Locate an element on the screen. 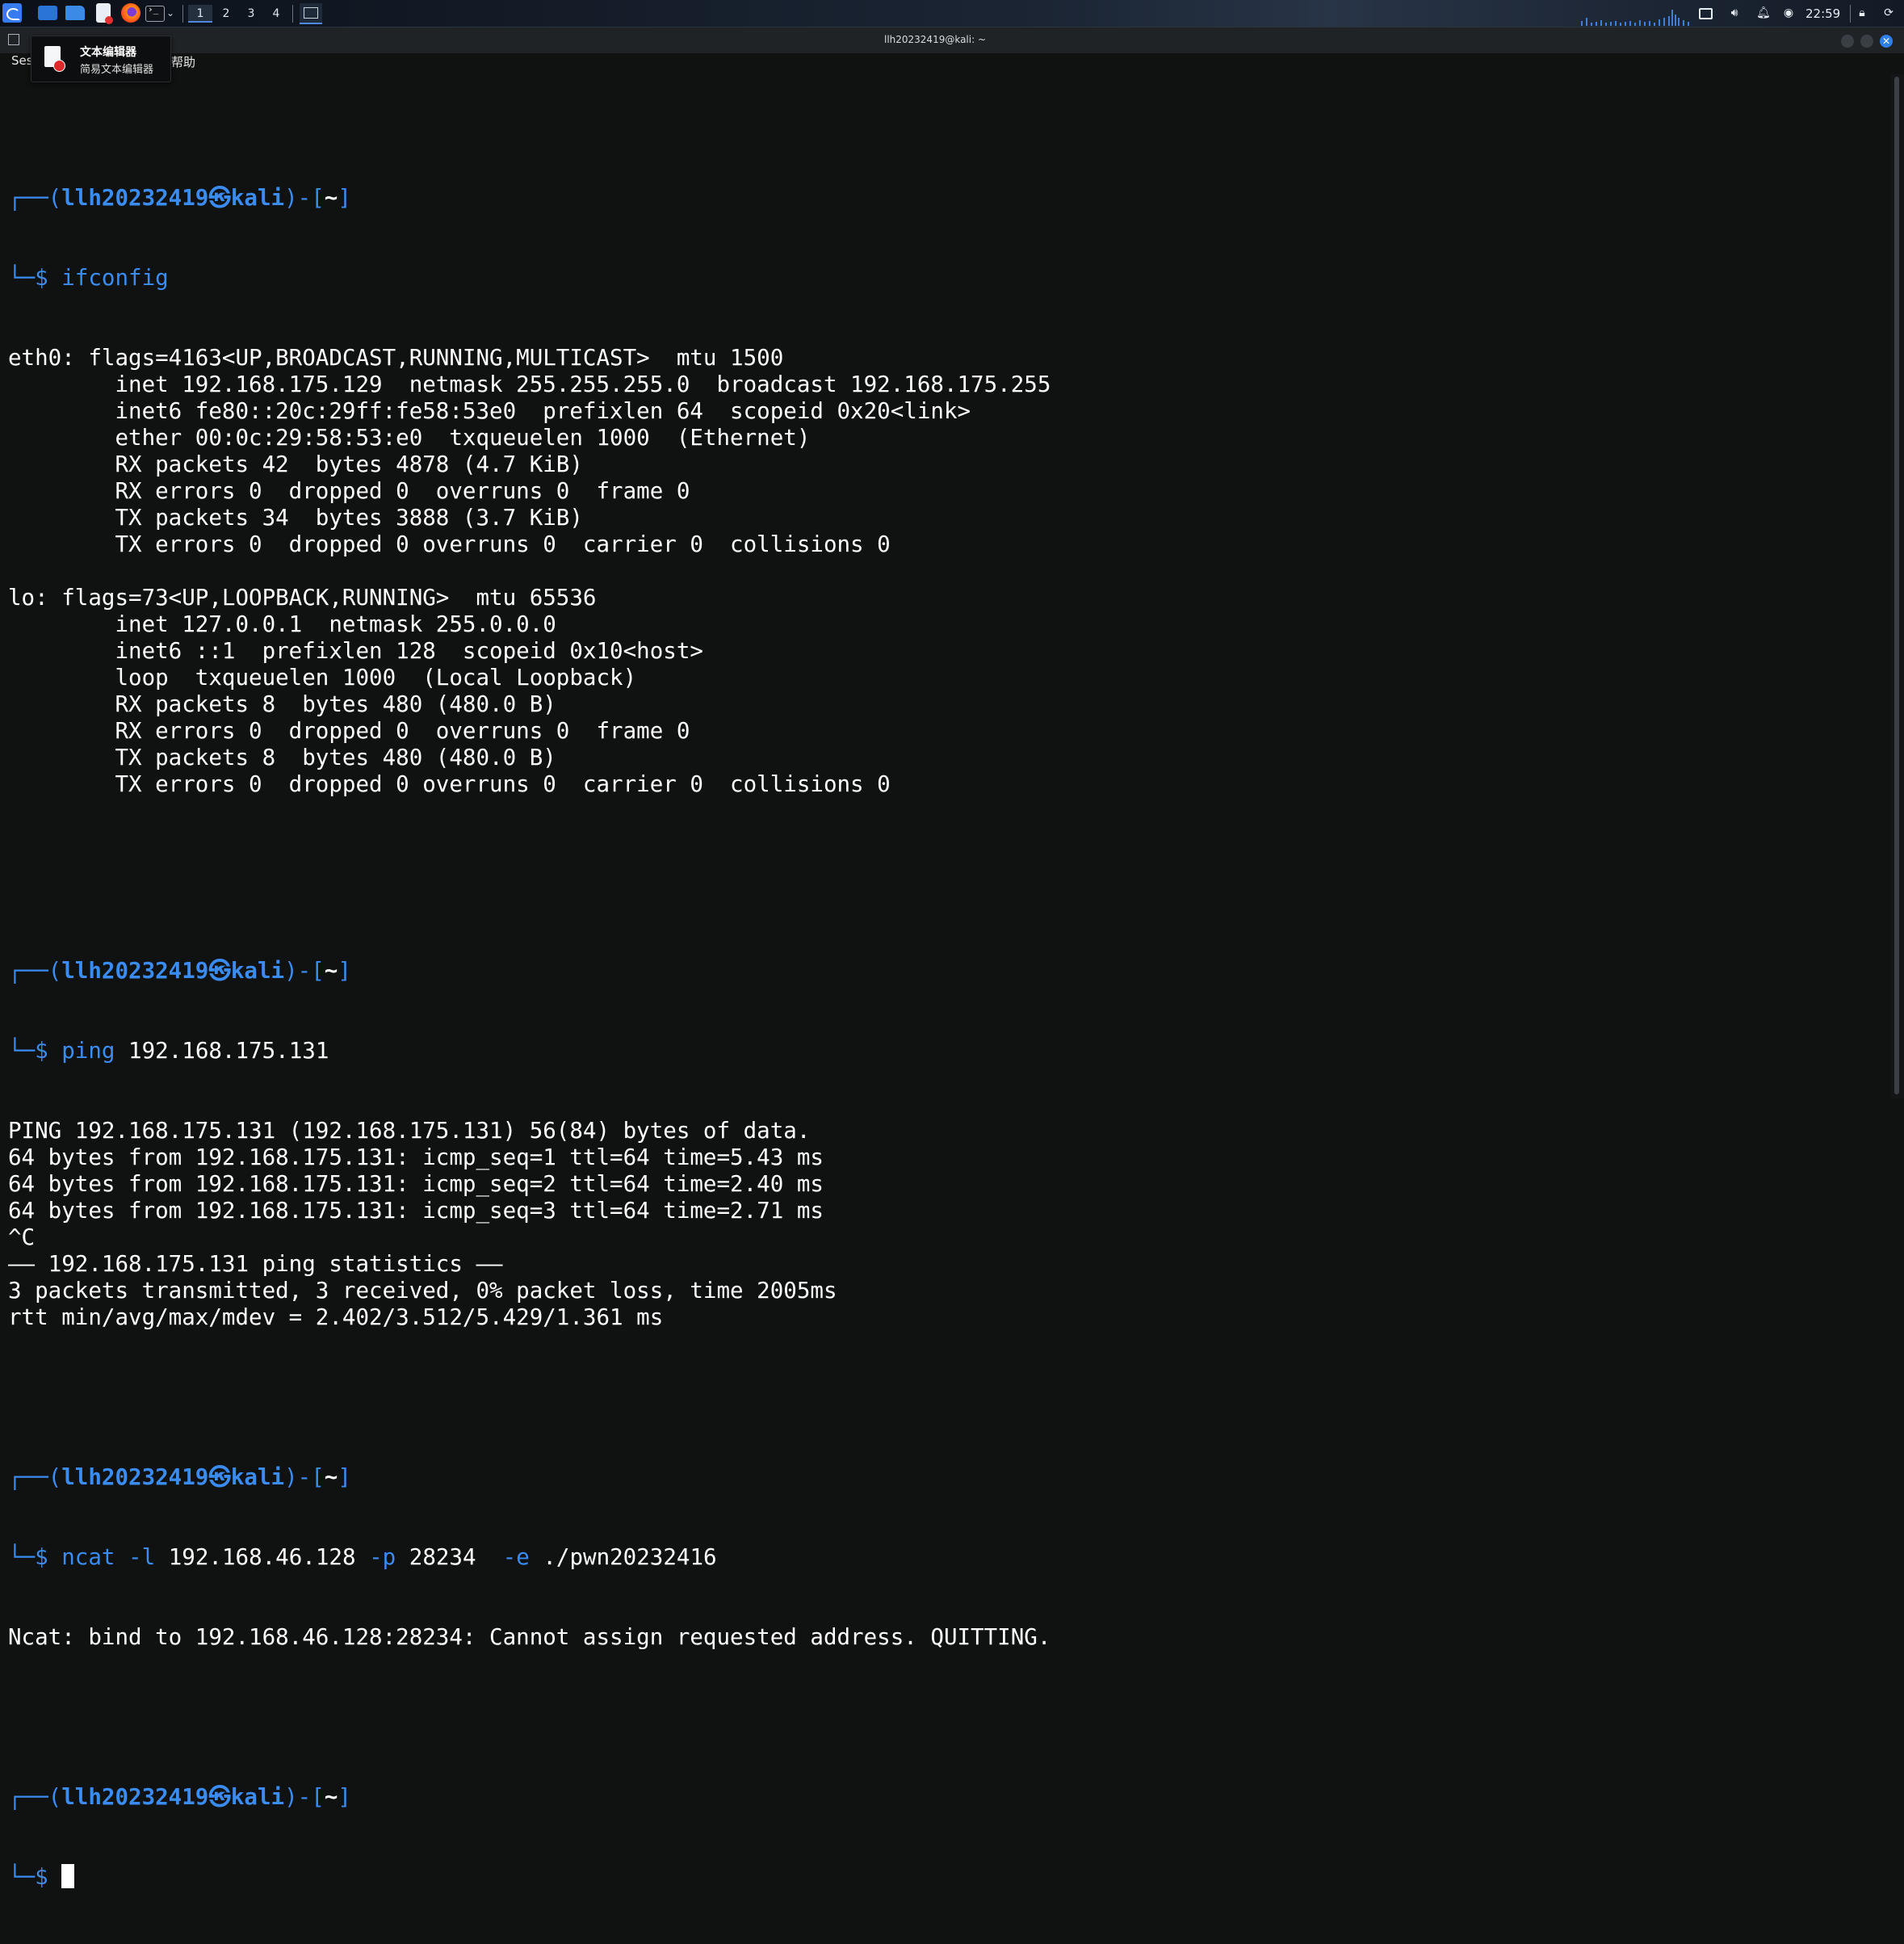 The height and width of the screenshot is (1944, 1904). logout-icon: ⟳ is located at coordinates (1889, 12).